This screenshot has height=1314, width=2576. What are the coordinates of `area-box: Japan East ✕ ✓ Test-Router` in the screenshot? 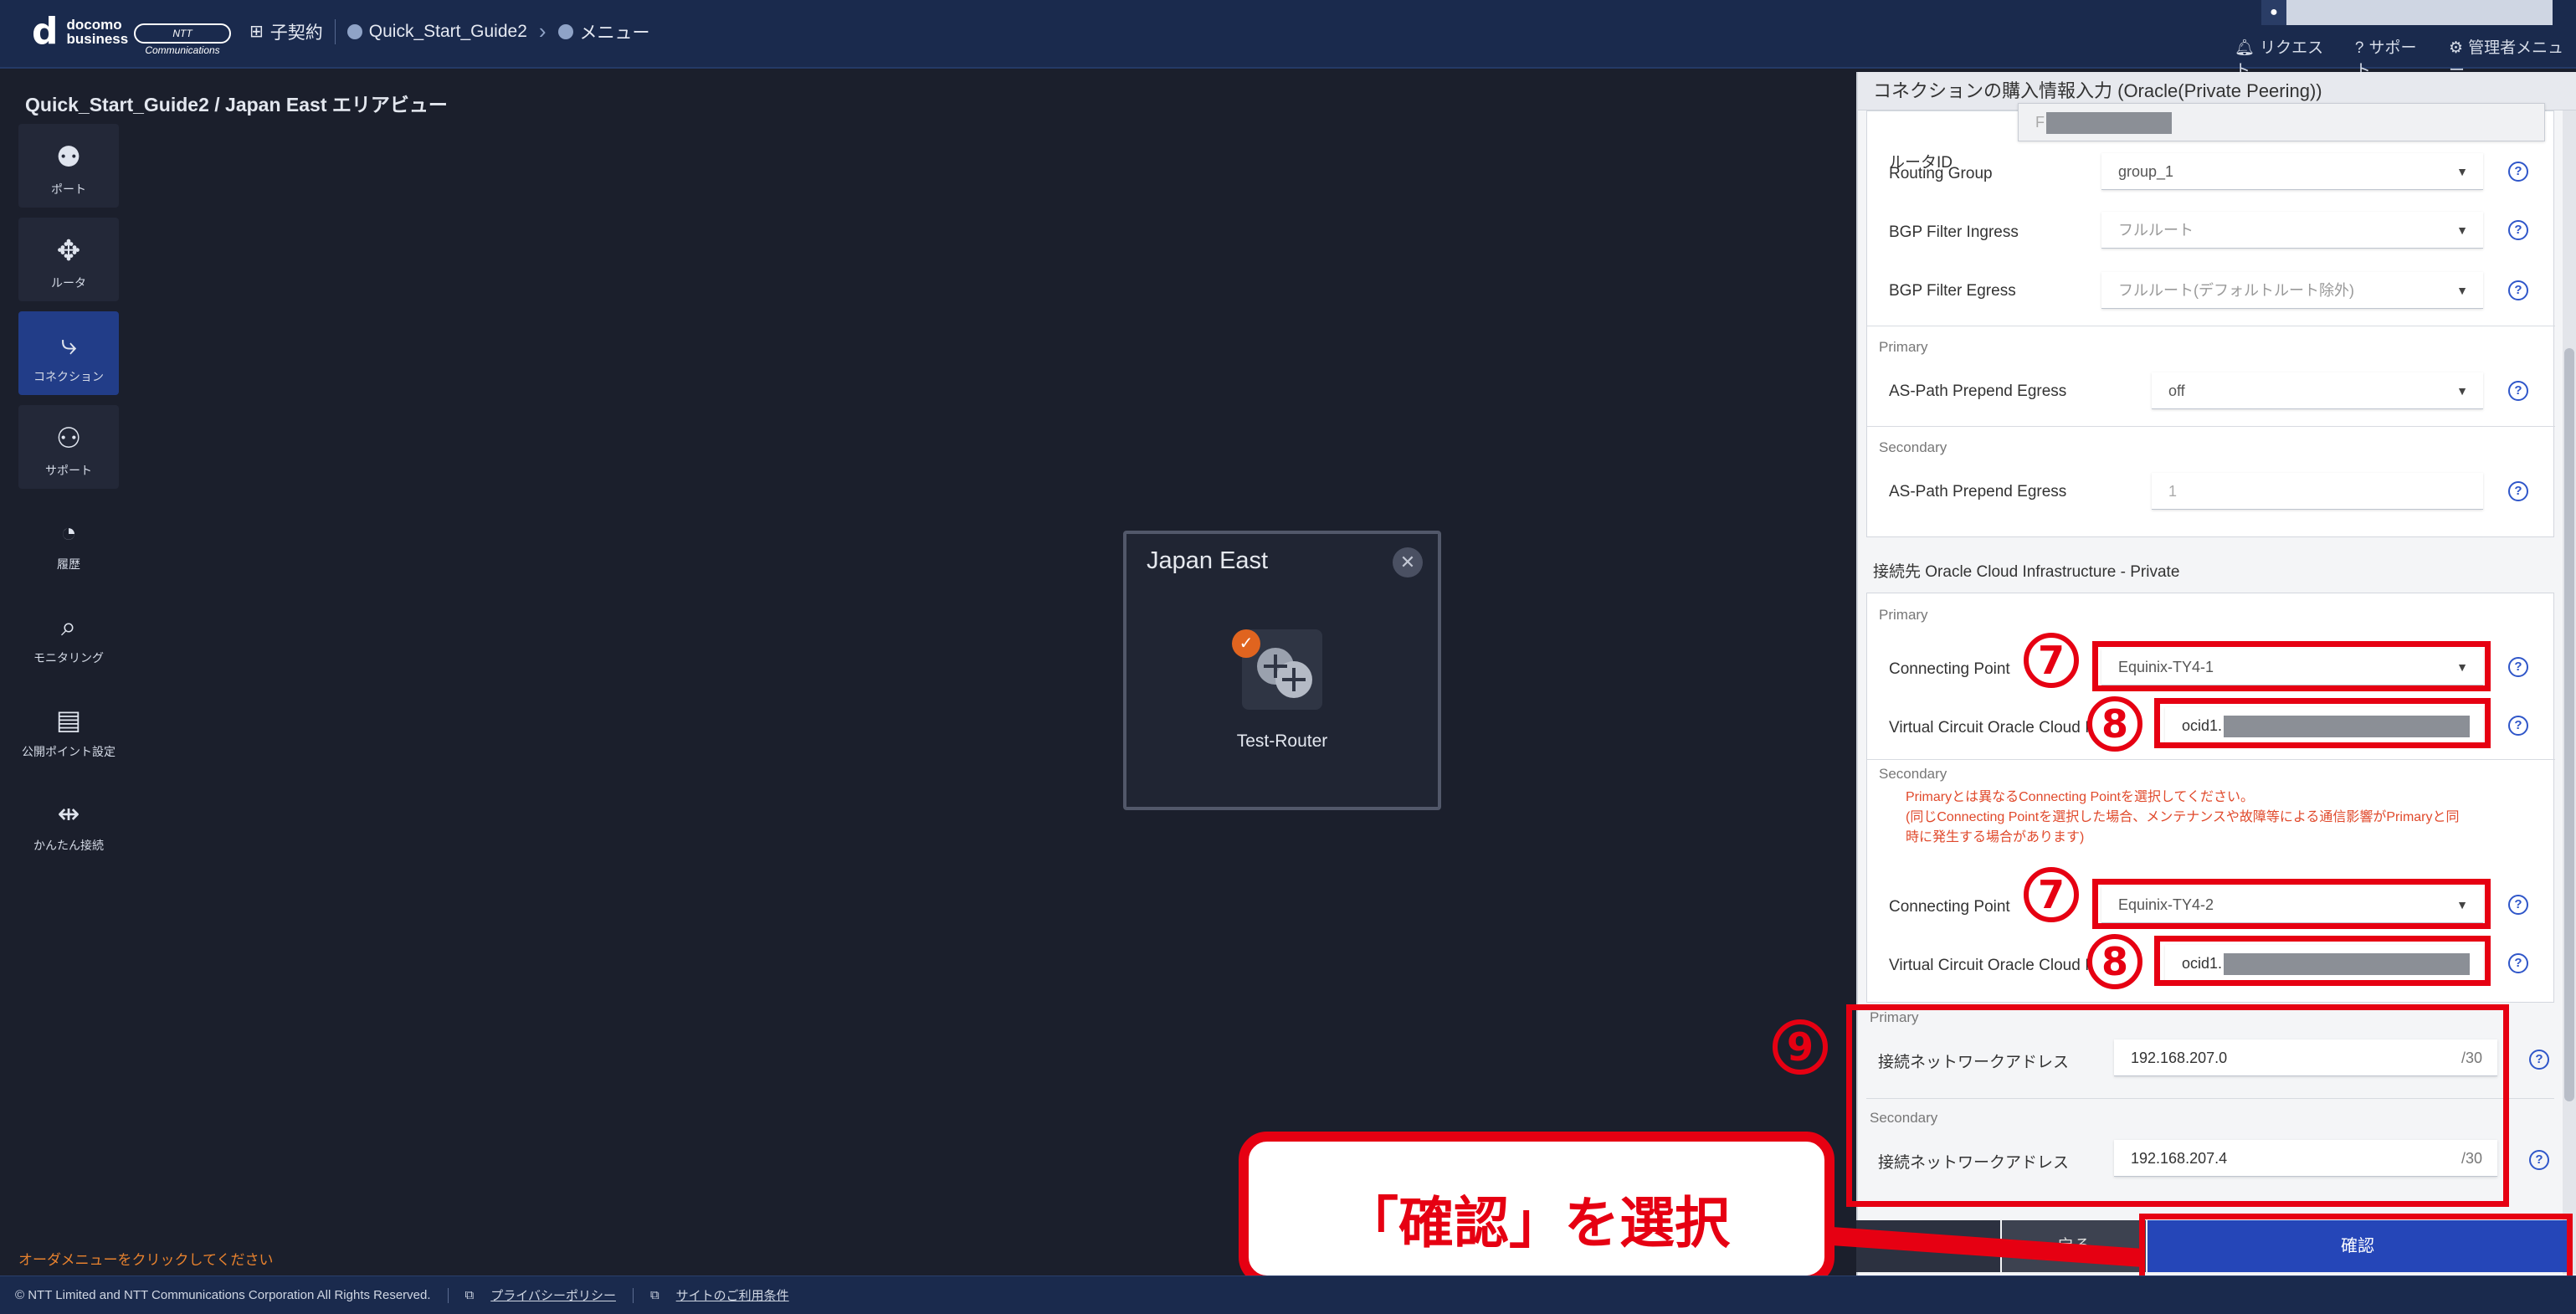 It's located at (1282, 671).